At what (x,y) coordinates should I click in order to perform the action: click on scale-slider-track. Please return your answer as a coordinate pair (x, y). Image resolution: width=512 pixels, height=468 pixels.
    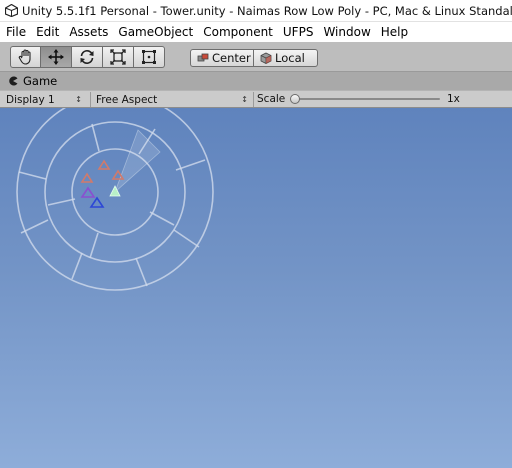
    Looking at the image, I should click on (368, 99).